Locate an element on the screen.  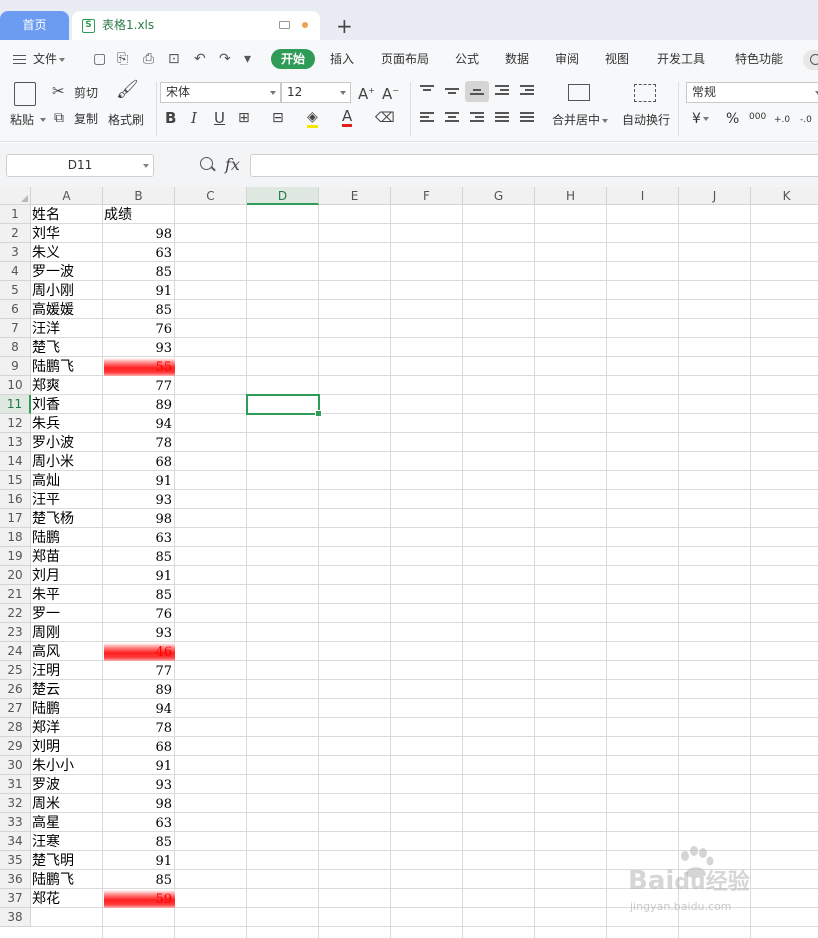
row-header: 37 is located at coordinates (15, 898).